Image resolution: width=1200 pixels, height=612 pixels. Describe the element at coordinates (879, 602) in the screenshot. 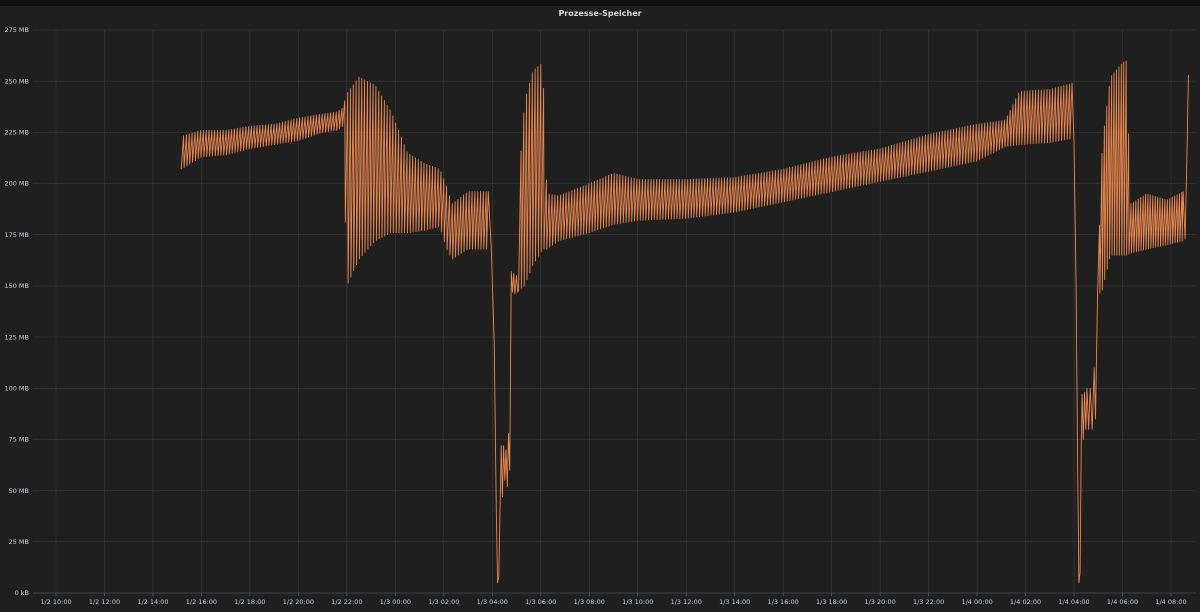

I see `x-tick-label: 1/3 20:00` at that location.